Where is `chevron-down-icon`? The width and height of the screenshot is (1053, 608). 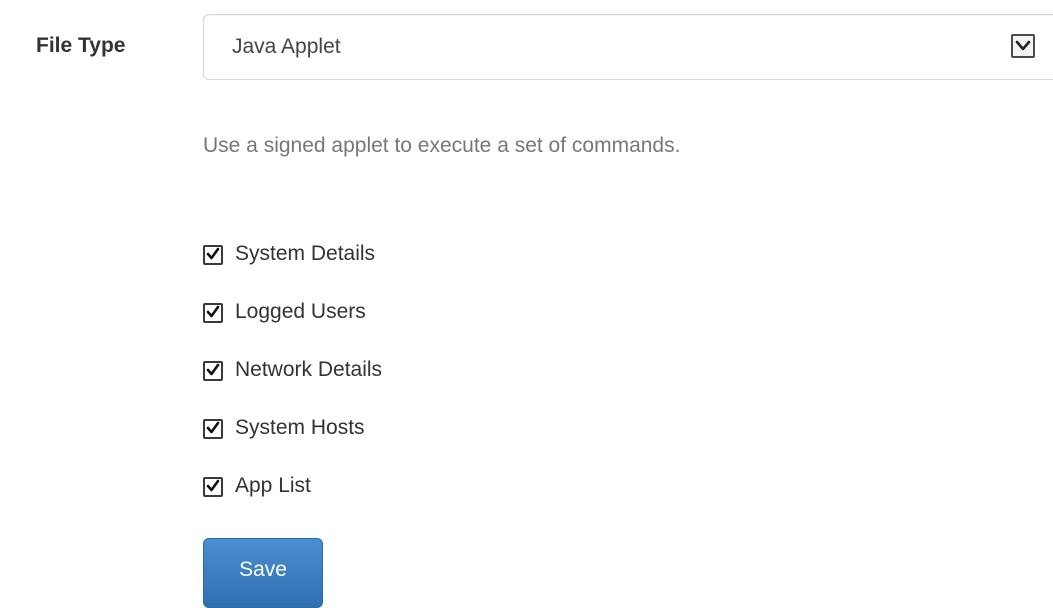 chevron-down-icon is located at coordinates (1023, 46).